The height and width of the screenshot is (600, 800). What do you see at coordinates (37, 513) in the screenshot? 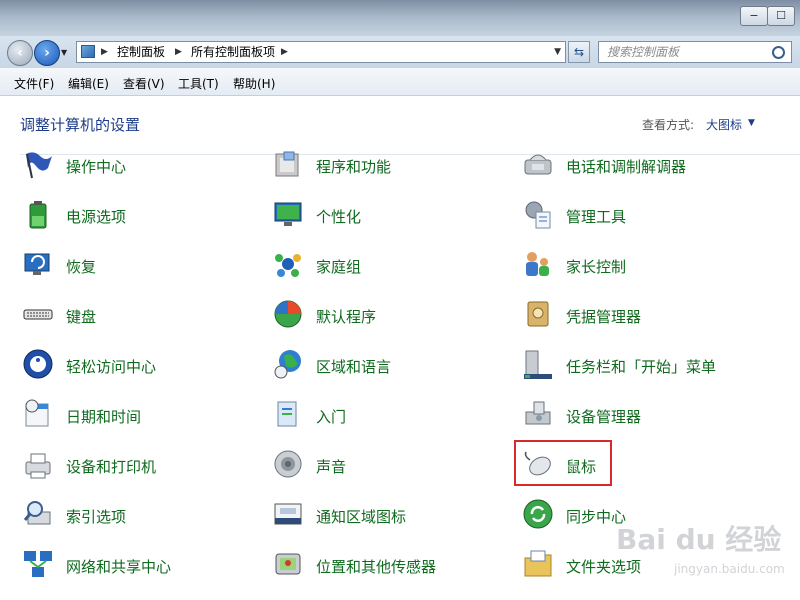
I see `search-index-icon` at bounding box center [37, 513].